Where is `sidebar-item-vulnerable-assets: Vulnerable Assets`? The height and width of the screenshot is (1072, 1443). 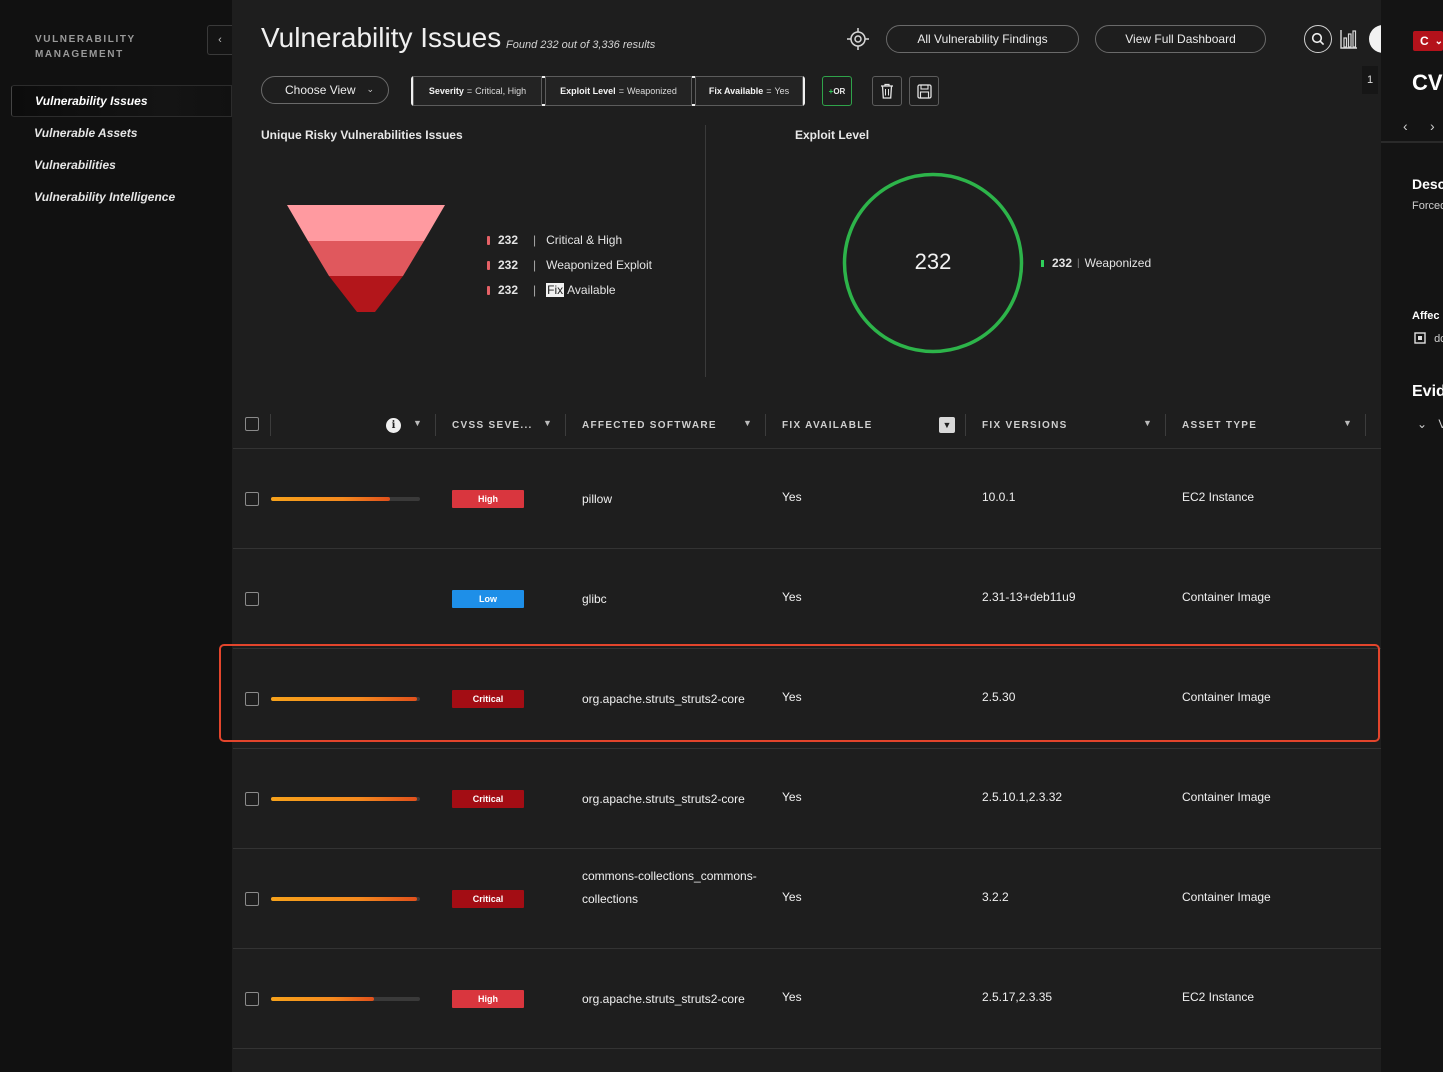 sidebar-item-vulnerable-assets: Vulnerable Assets is located at coordinates (121, 133).